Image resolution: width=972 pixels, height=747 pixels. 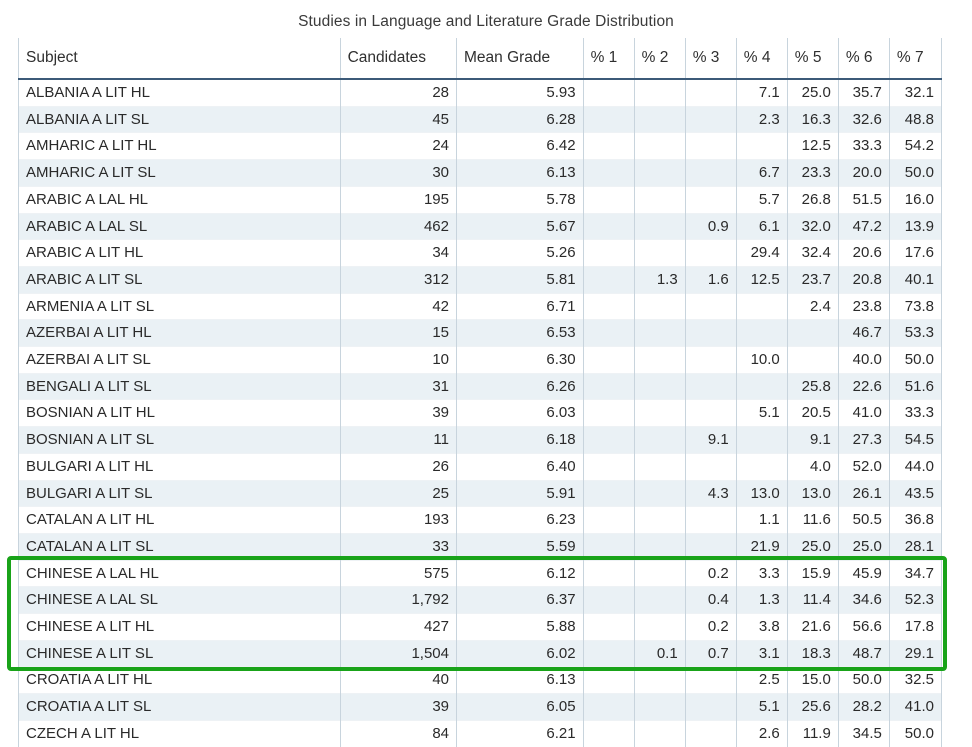 What do you see at coordinates (398, 279) in the screenshot?
I see `cell-candidates: 312` at bounding box center [398, 279].